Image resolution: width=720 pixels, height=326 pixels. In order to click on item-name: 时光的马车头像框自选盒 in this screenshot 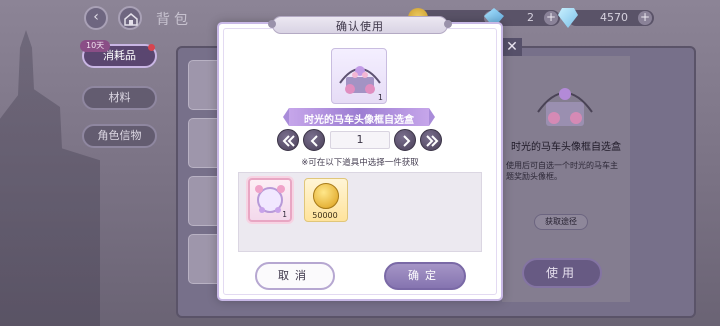, I will do `click(359, 120)`.